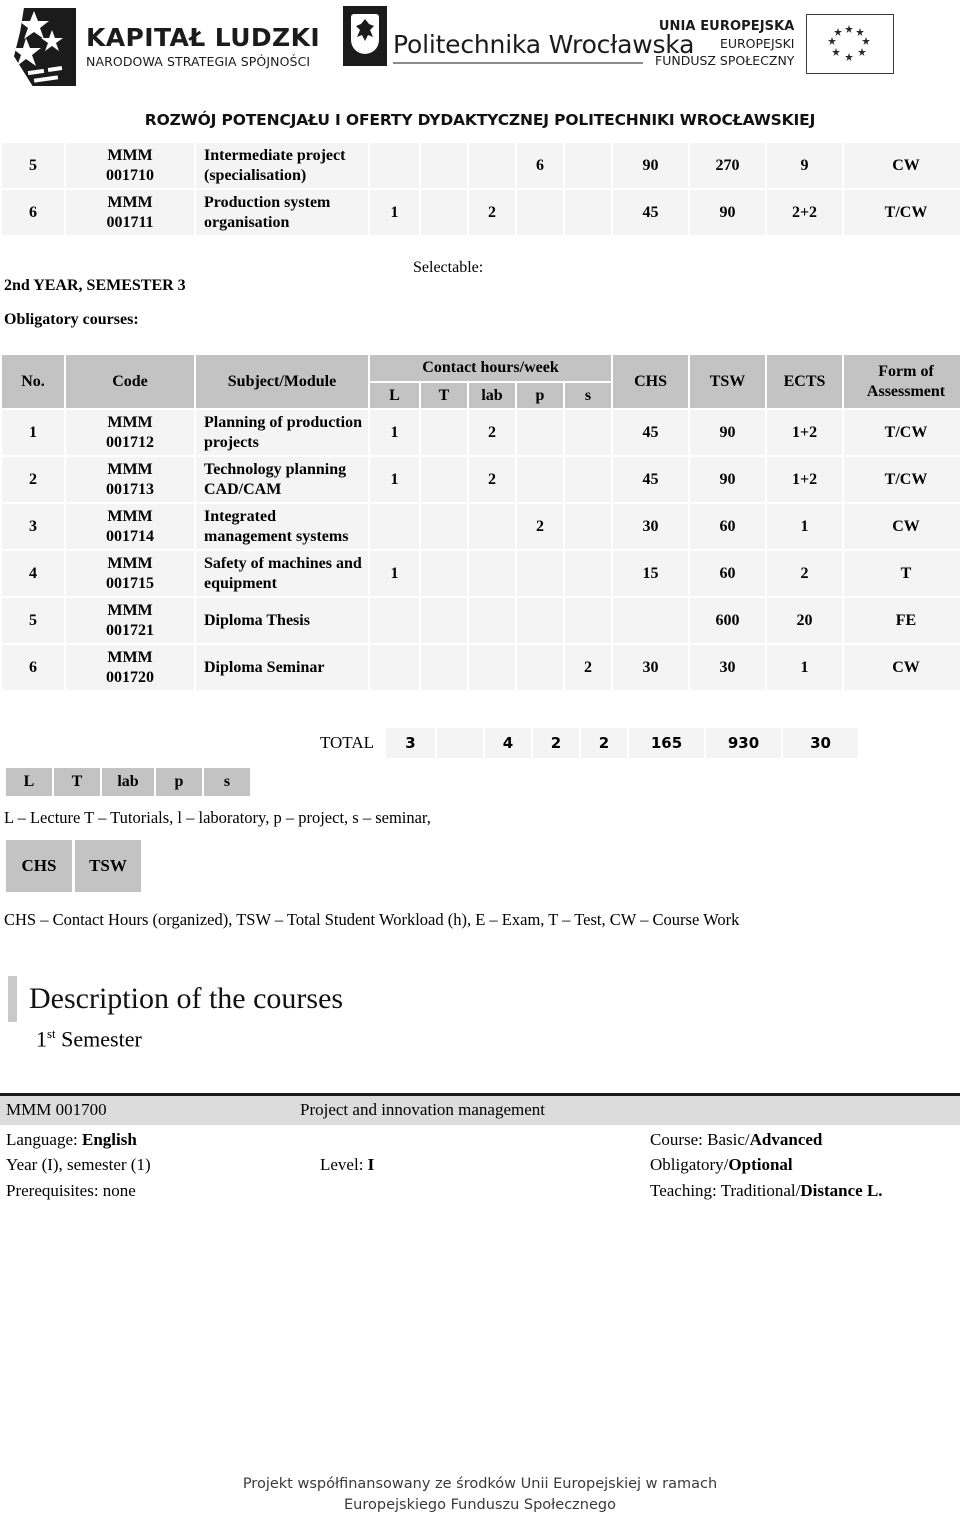 This screenshot has width=960, height=1531. What do you see at coordinates (33, 382) in the screenshot?
I see `header-no: No.` at bounding box center [33, 382].